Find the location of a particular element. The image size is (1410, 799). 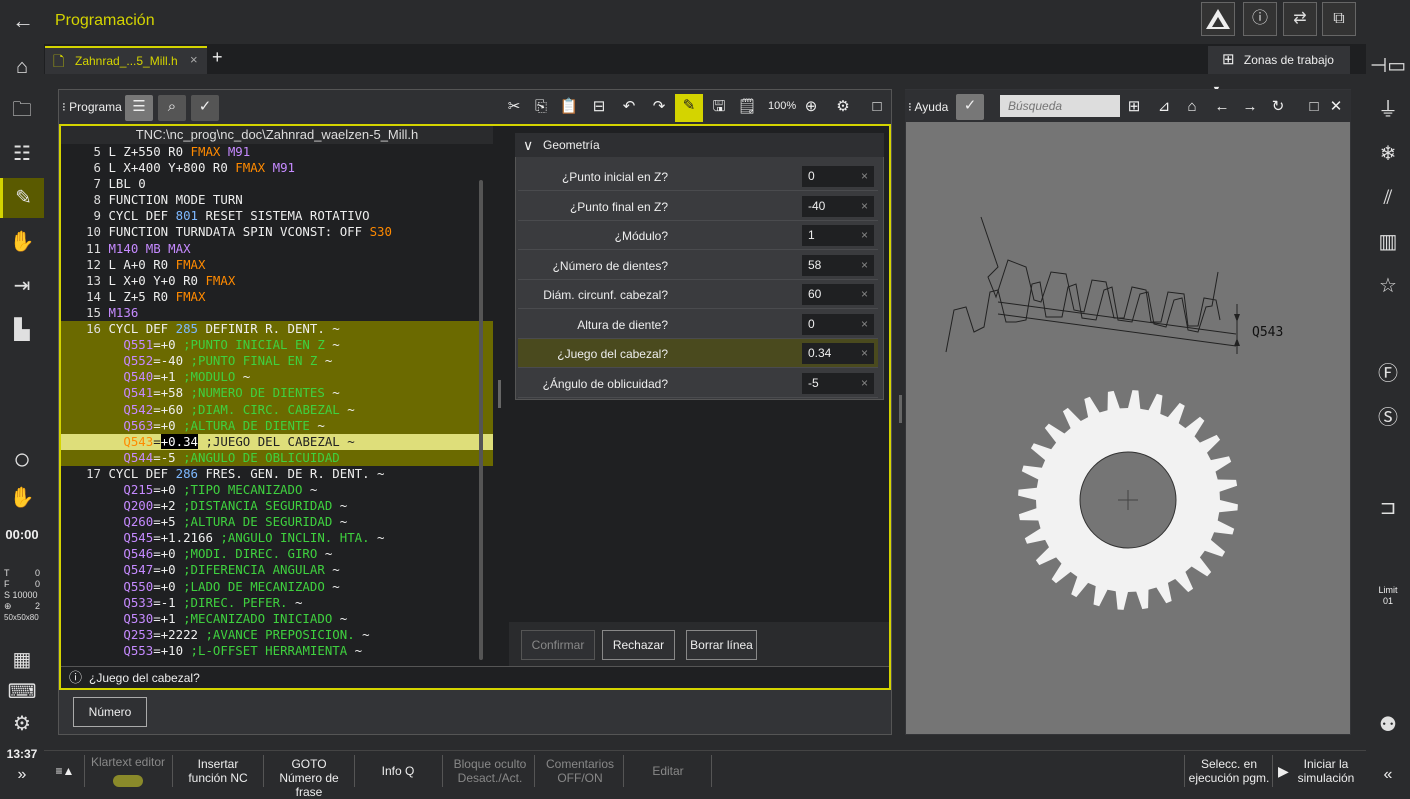

nav-back-icon: ← is located at coordinates (1222, 107).